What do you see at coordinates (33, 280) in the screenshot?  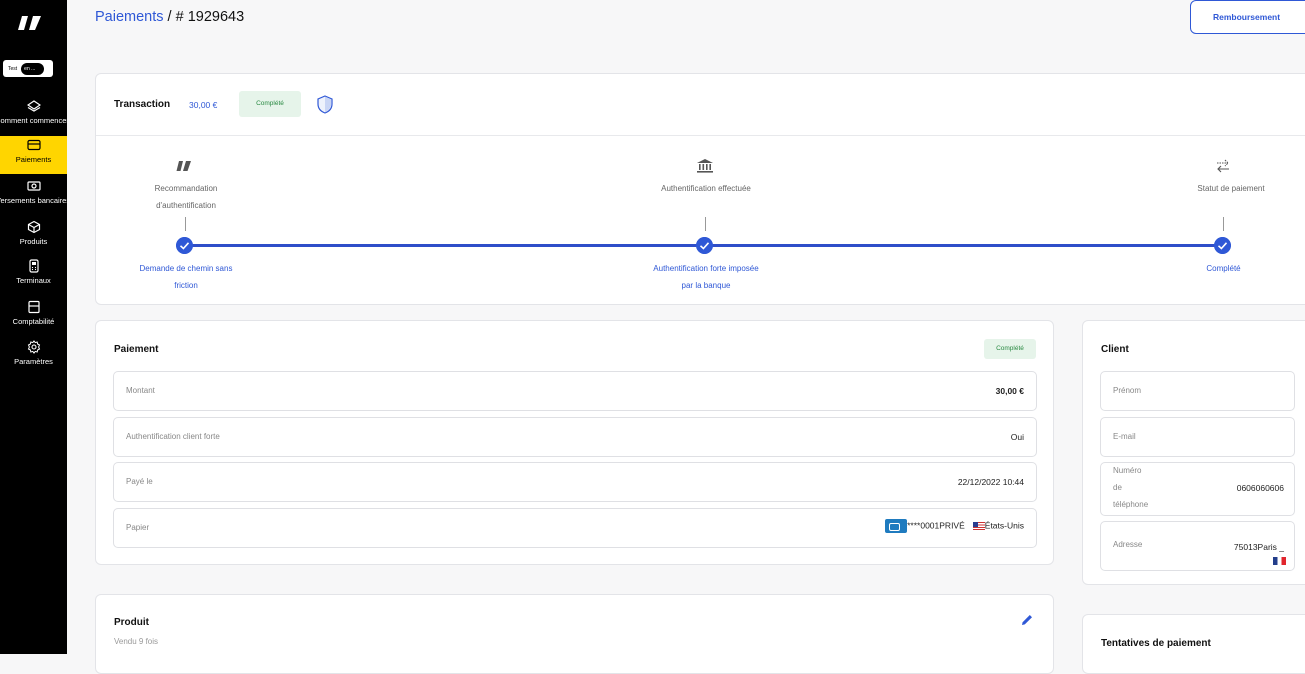 I see `sidebar-item-label: Terminaux` at bounding box center [33, 280].